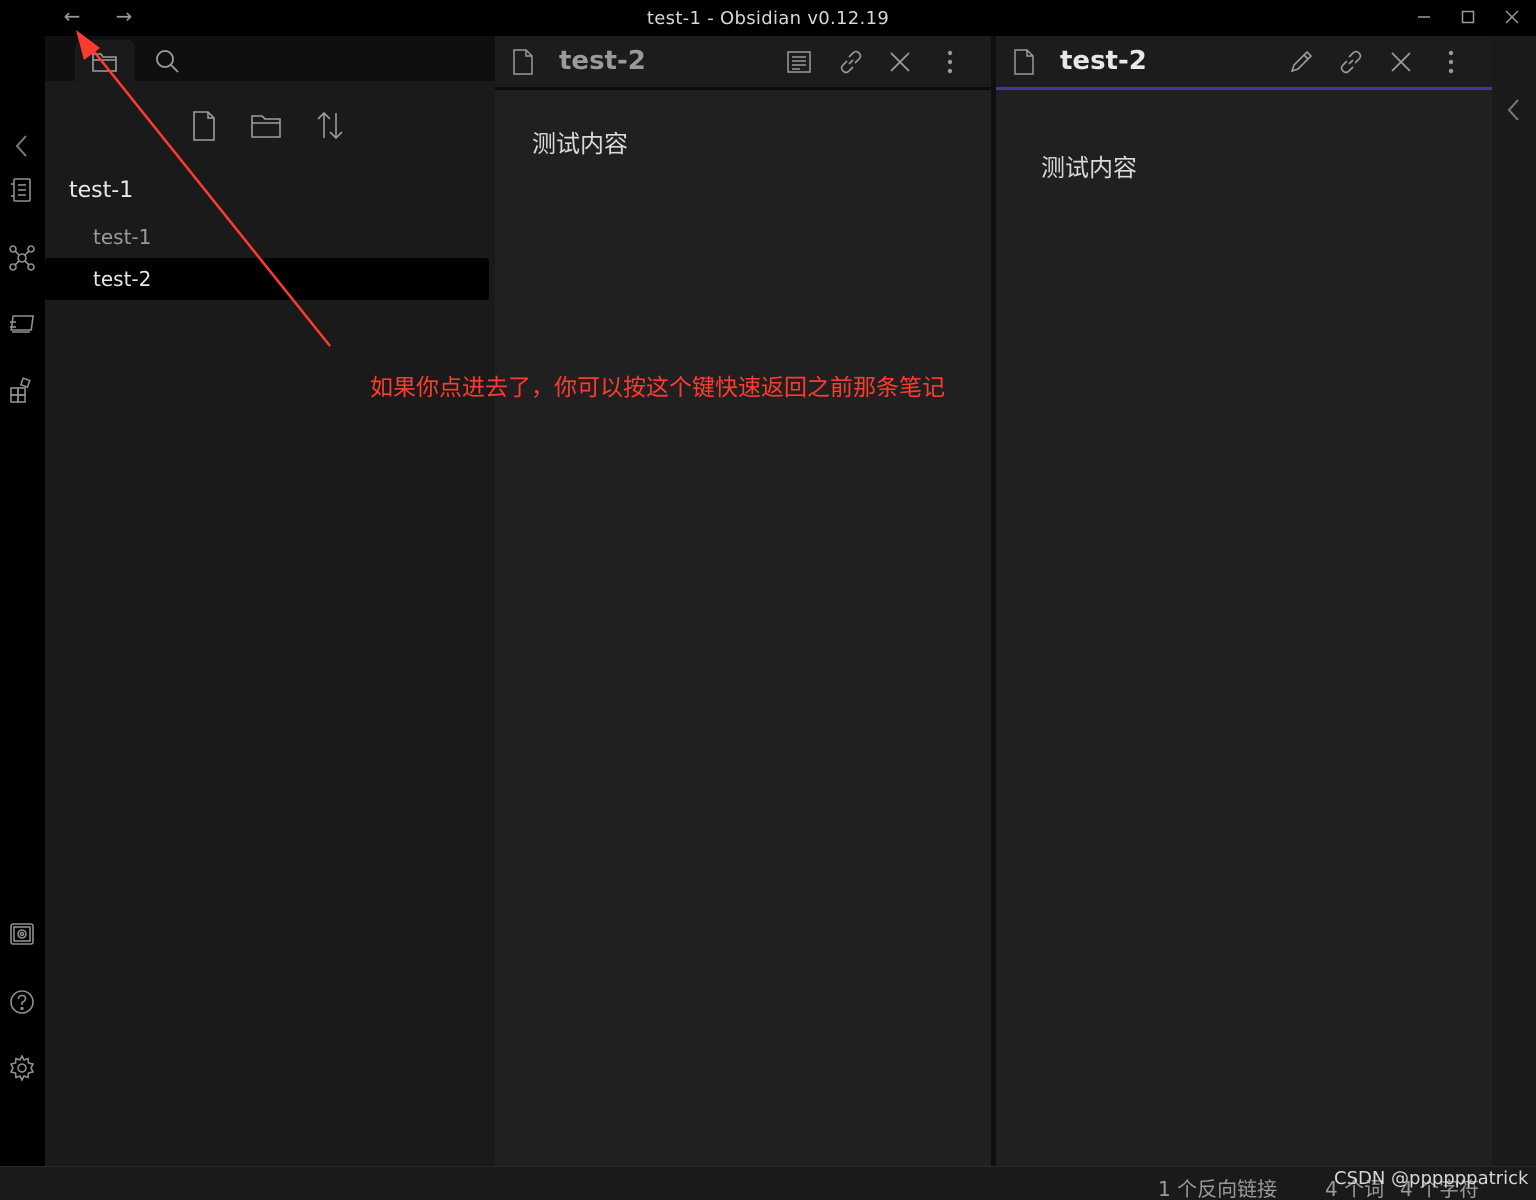  What do you see at coordinates (101, 190) in the screenshot?
I see `folder-title: test-1` at bounding box center [101, 190].